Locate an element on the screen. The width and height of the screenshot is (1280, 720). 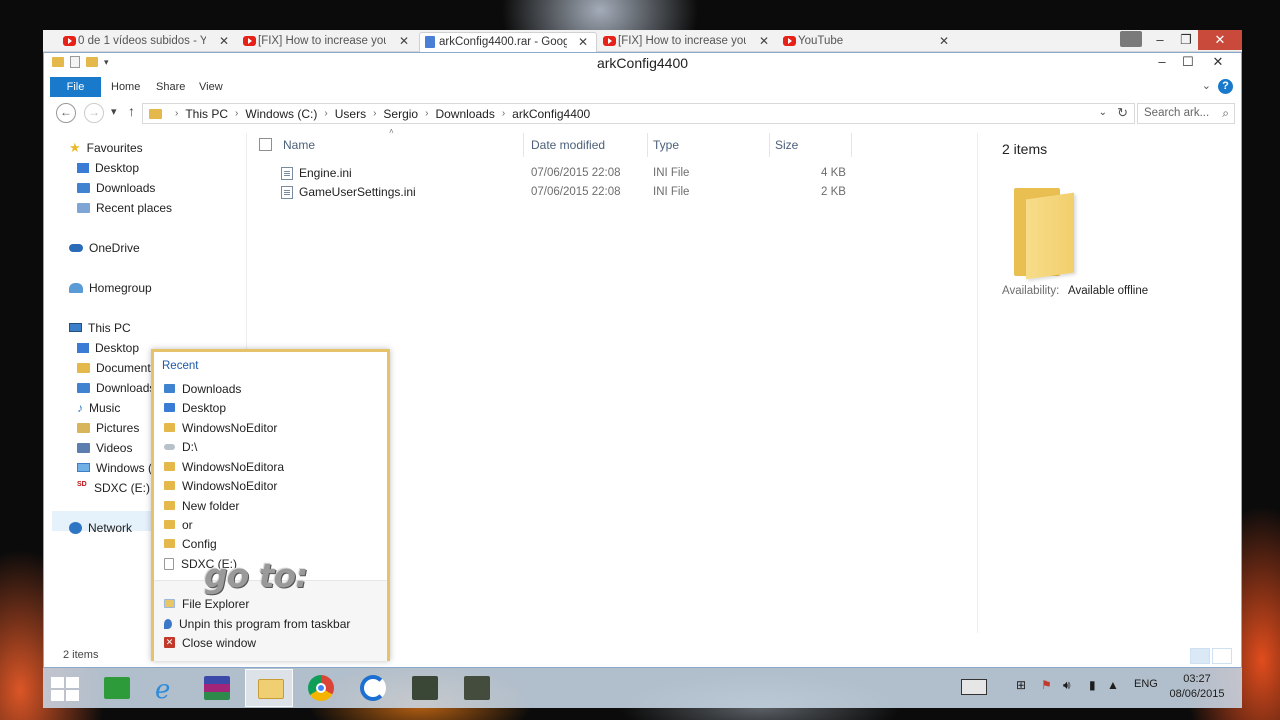
breadcrumb-this-pc: This PC is located at coordinates (206, 114).